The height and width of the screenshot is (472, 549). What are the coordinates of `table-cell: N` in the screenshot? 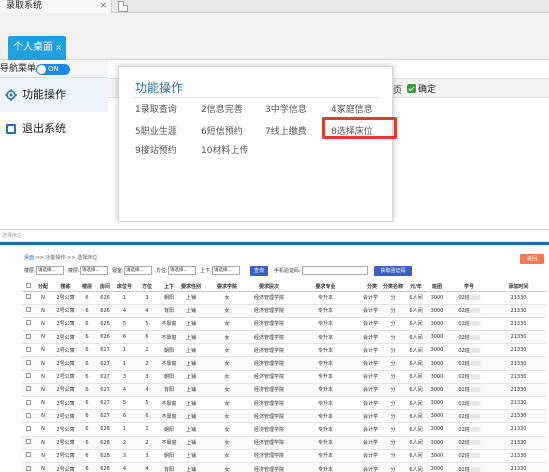 It's located at (43, 429).